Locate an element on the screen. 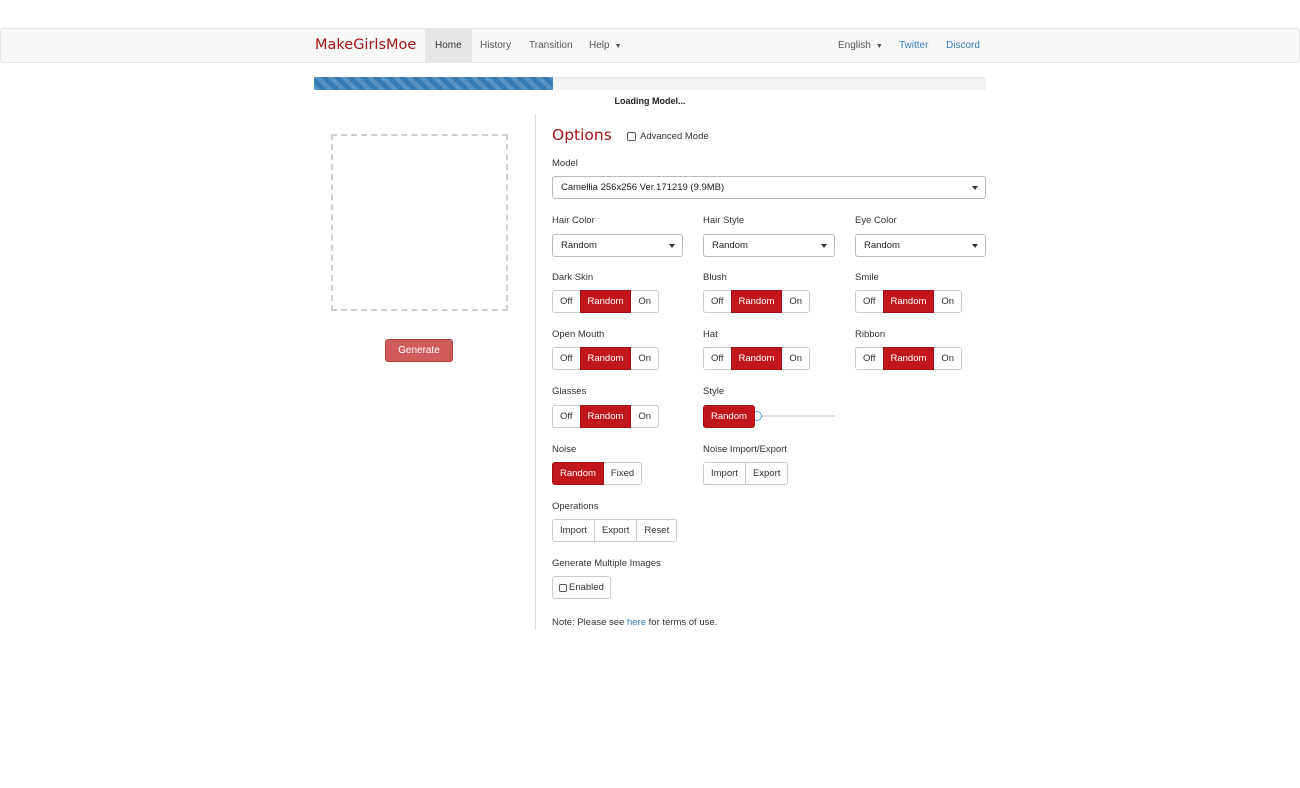  brand-logo: MakeGirlsMoe is located at coordinates (365, 45).